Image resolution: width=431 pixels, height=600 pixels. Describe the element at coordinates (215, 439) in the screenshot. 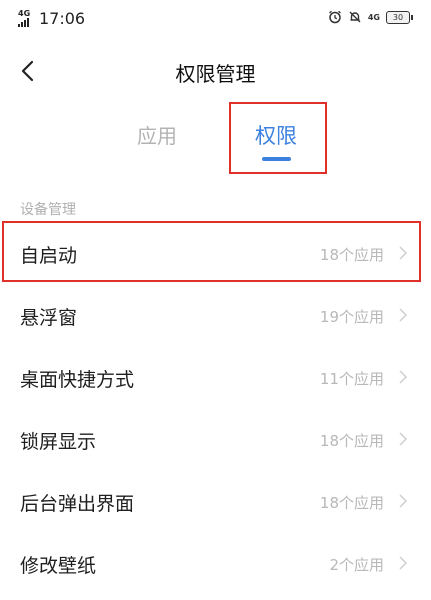

I see `list-item-lock-screen-display: 锁屏显示 18个应用` at that location.